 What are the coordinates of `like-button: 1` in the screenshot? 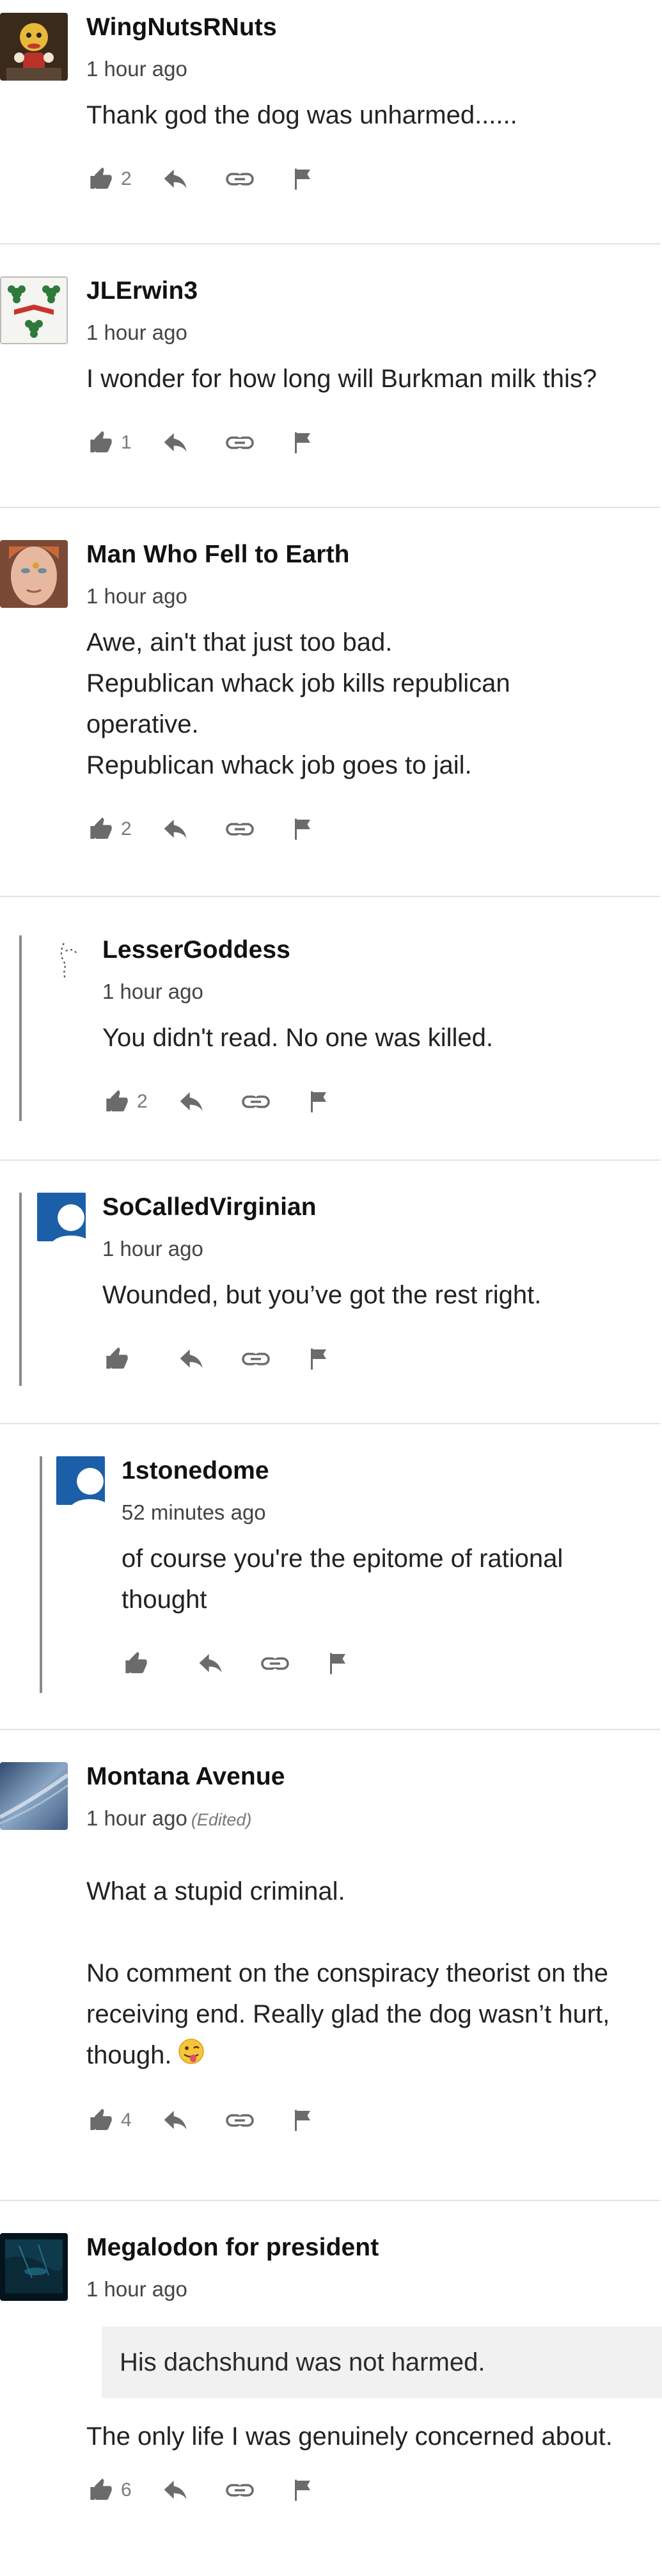 It's located at (125, 443).